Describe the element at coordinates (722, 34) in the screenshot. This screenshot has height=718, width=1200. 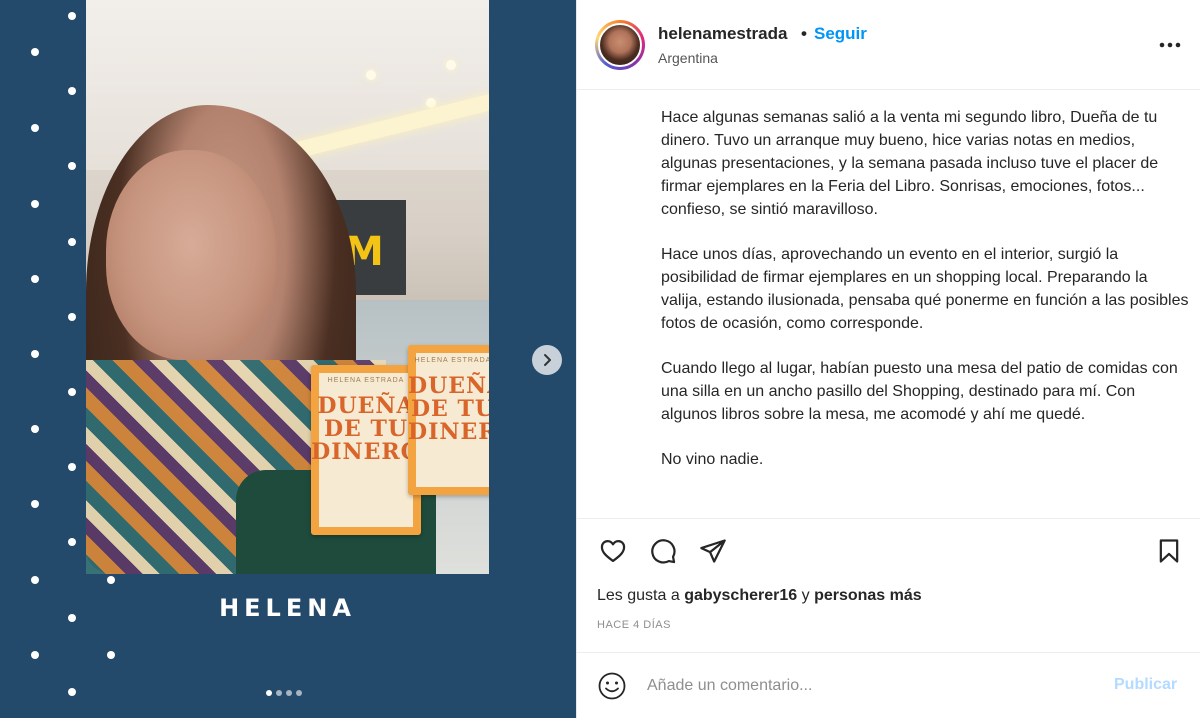
I see `username-link: helenamestrada` at that location.